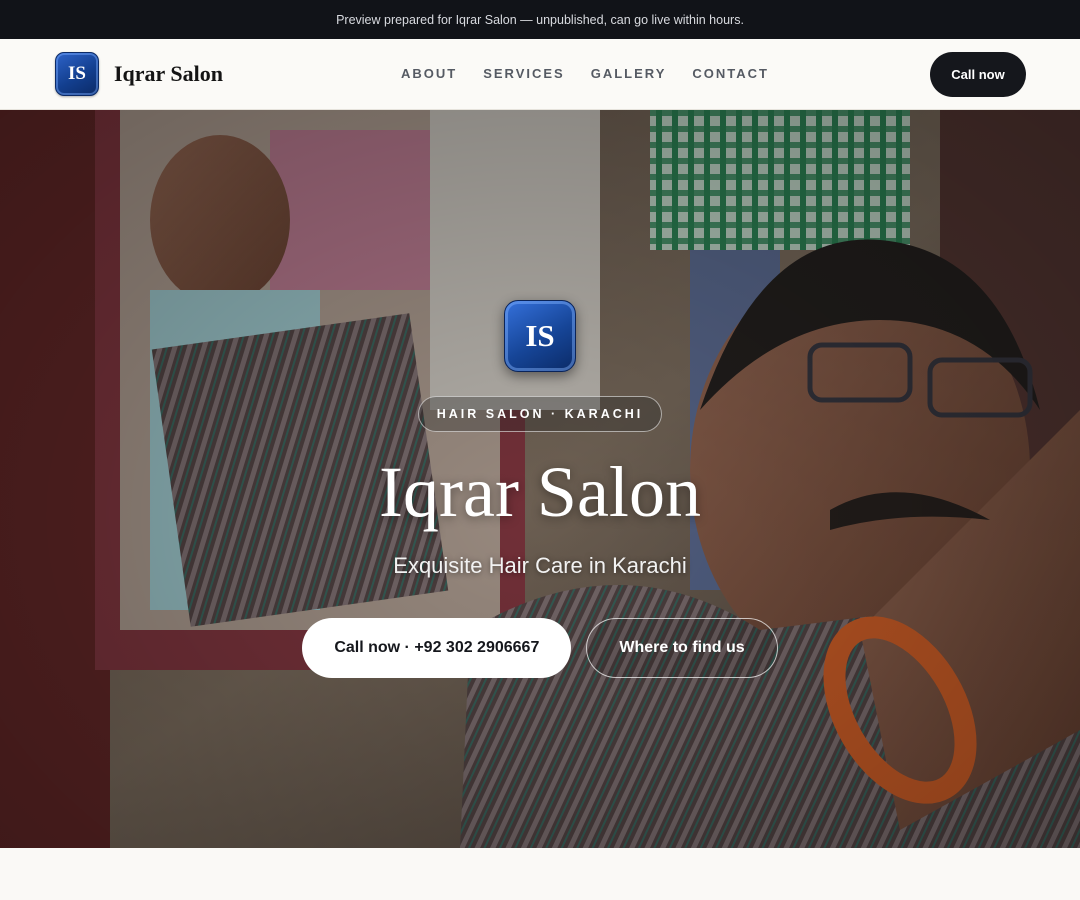  I want to click on category-tag-text: HAIR SALON · KARACHI, so click(540, 414).